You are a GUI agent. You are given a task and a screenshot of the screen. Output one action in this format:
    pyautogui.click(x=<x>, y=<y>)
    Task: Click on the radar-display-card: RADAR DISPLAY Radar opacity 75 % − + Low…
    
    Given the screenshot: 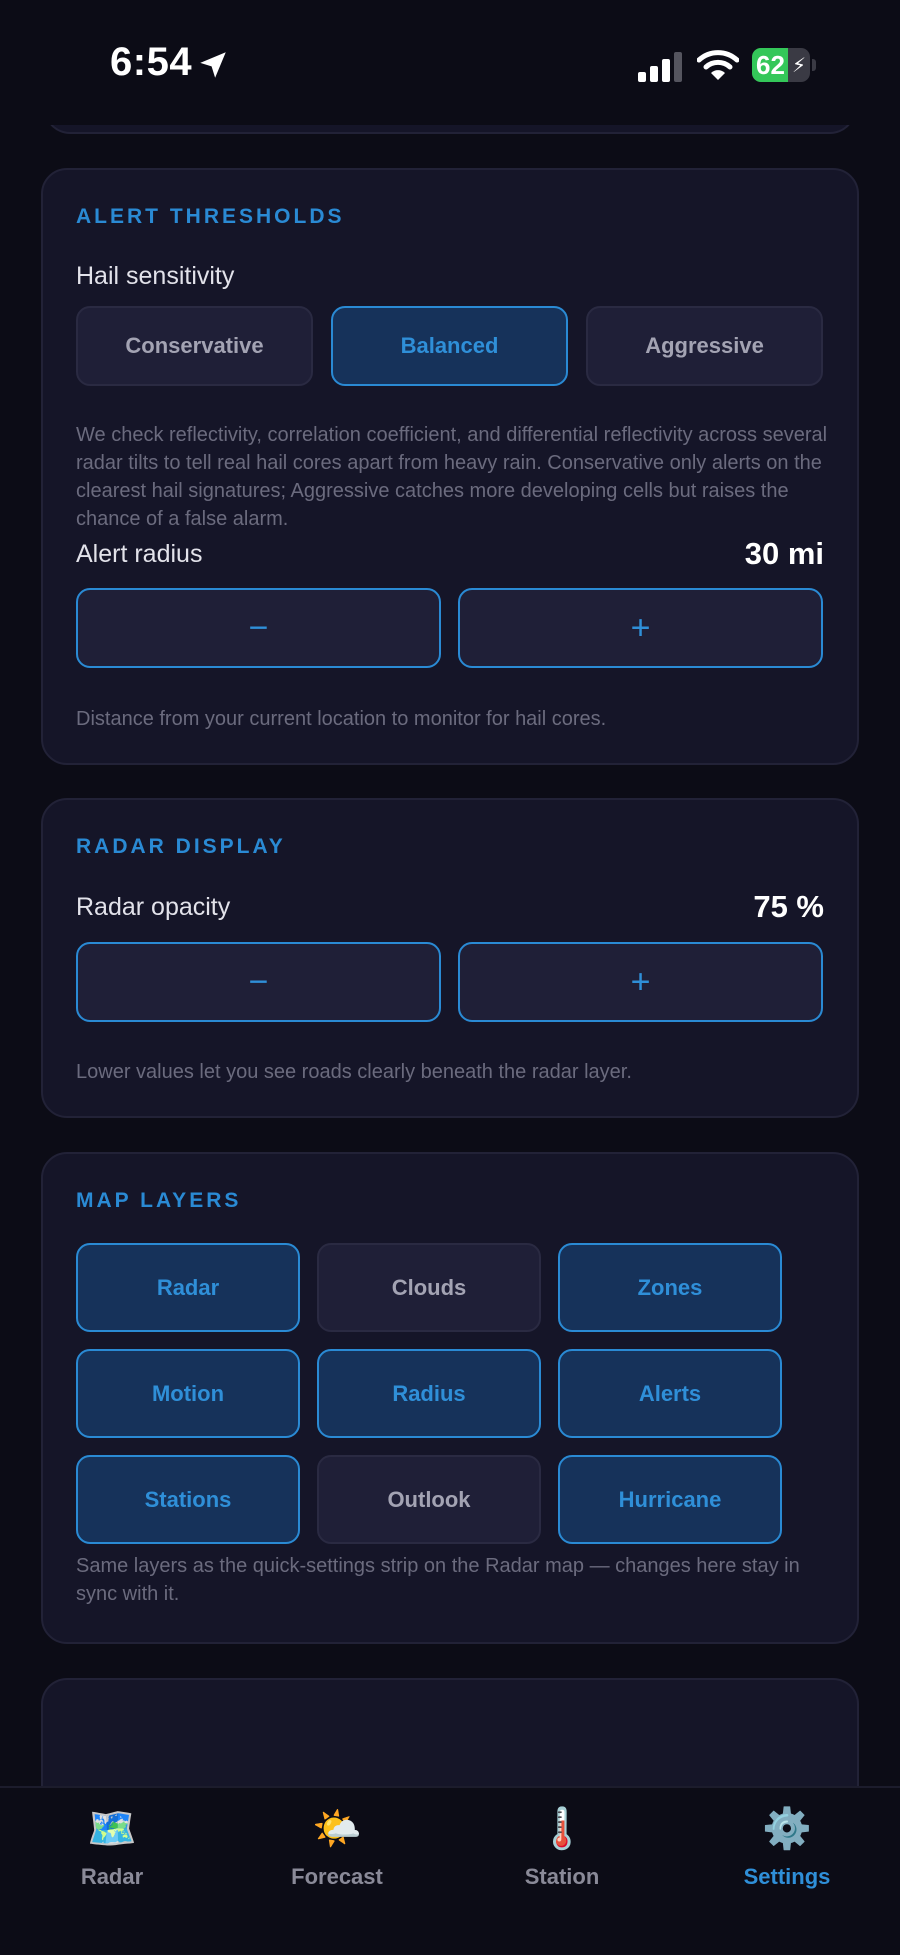 What is the action you would take?
    pyautogui.click(x=450, y=958)
    